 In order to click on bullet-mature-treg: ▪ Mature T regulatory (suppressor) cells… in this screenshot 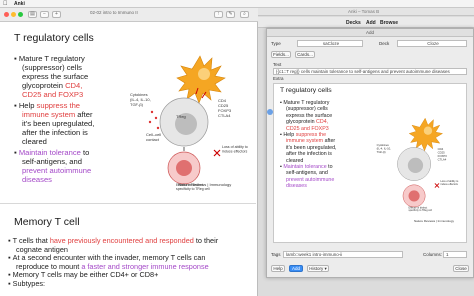, I will do `click(51, 76)`.